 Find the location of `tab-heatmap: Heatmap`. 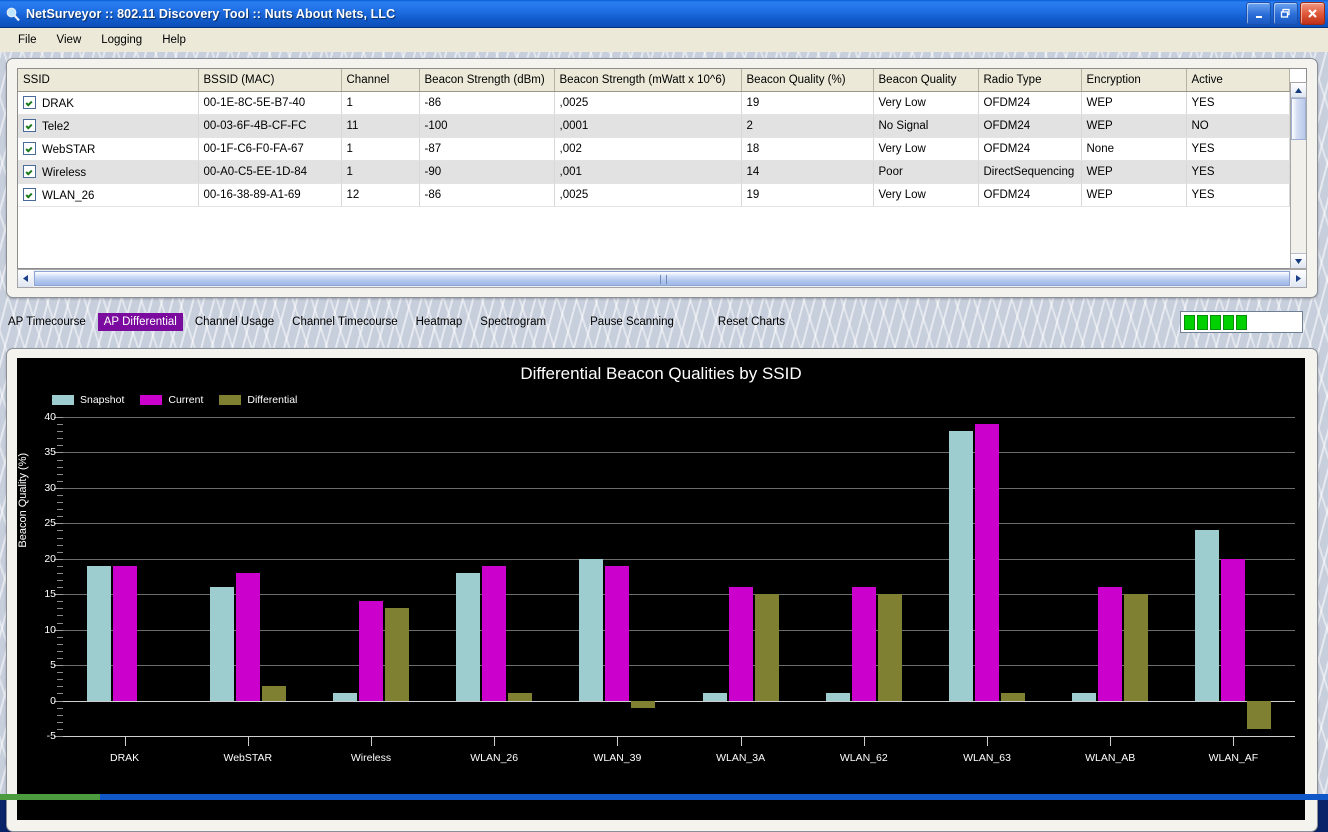

tab-heatmap: Heatmap is located at coordinates (439, 322).